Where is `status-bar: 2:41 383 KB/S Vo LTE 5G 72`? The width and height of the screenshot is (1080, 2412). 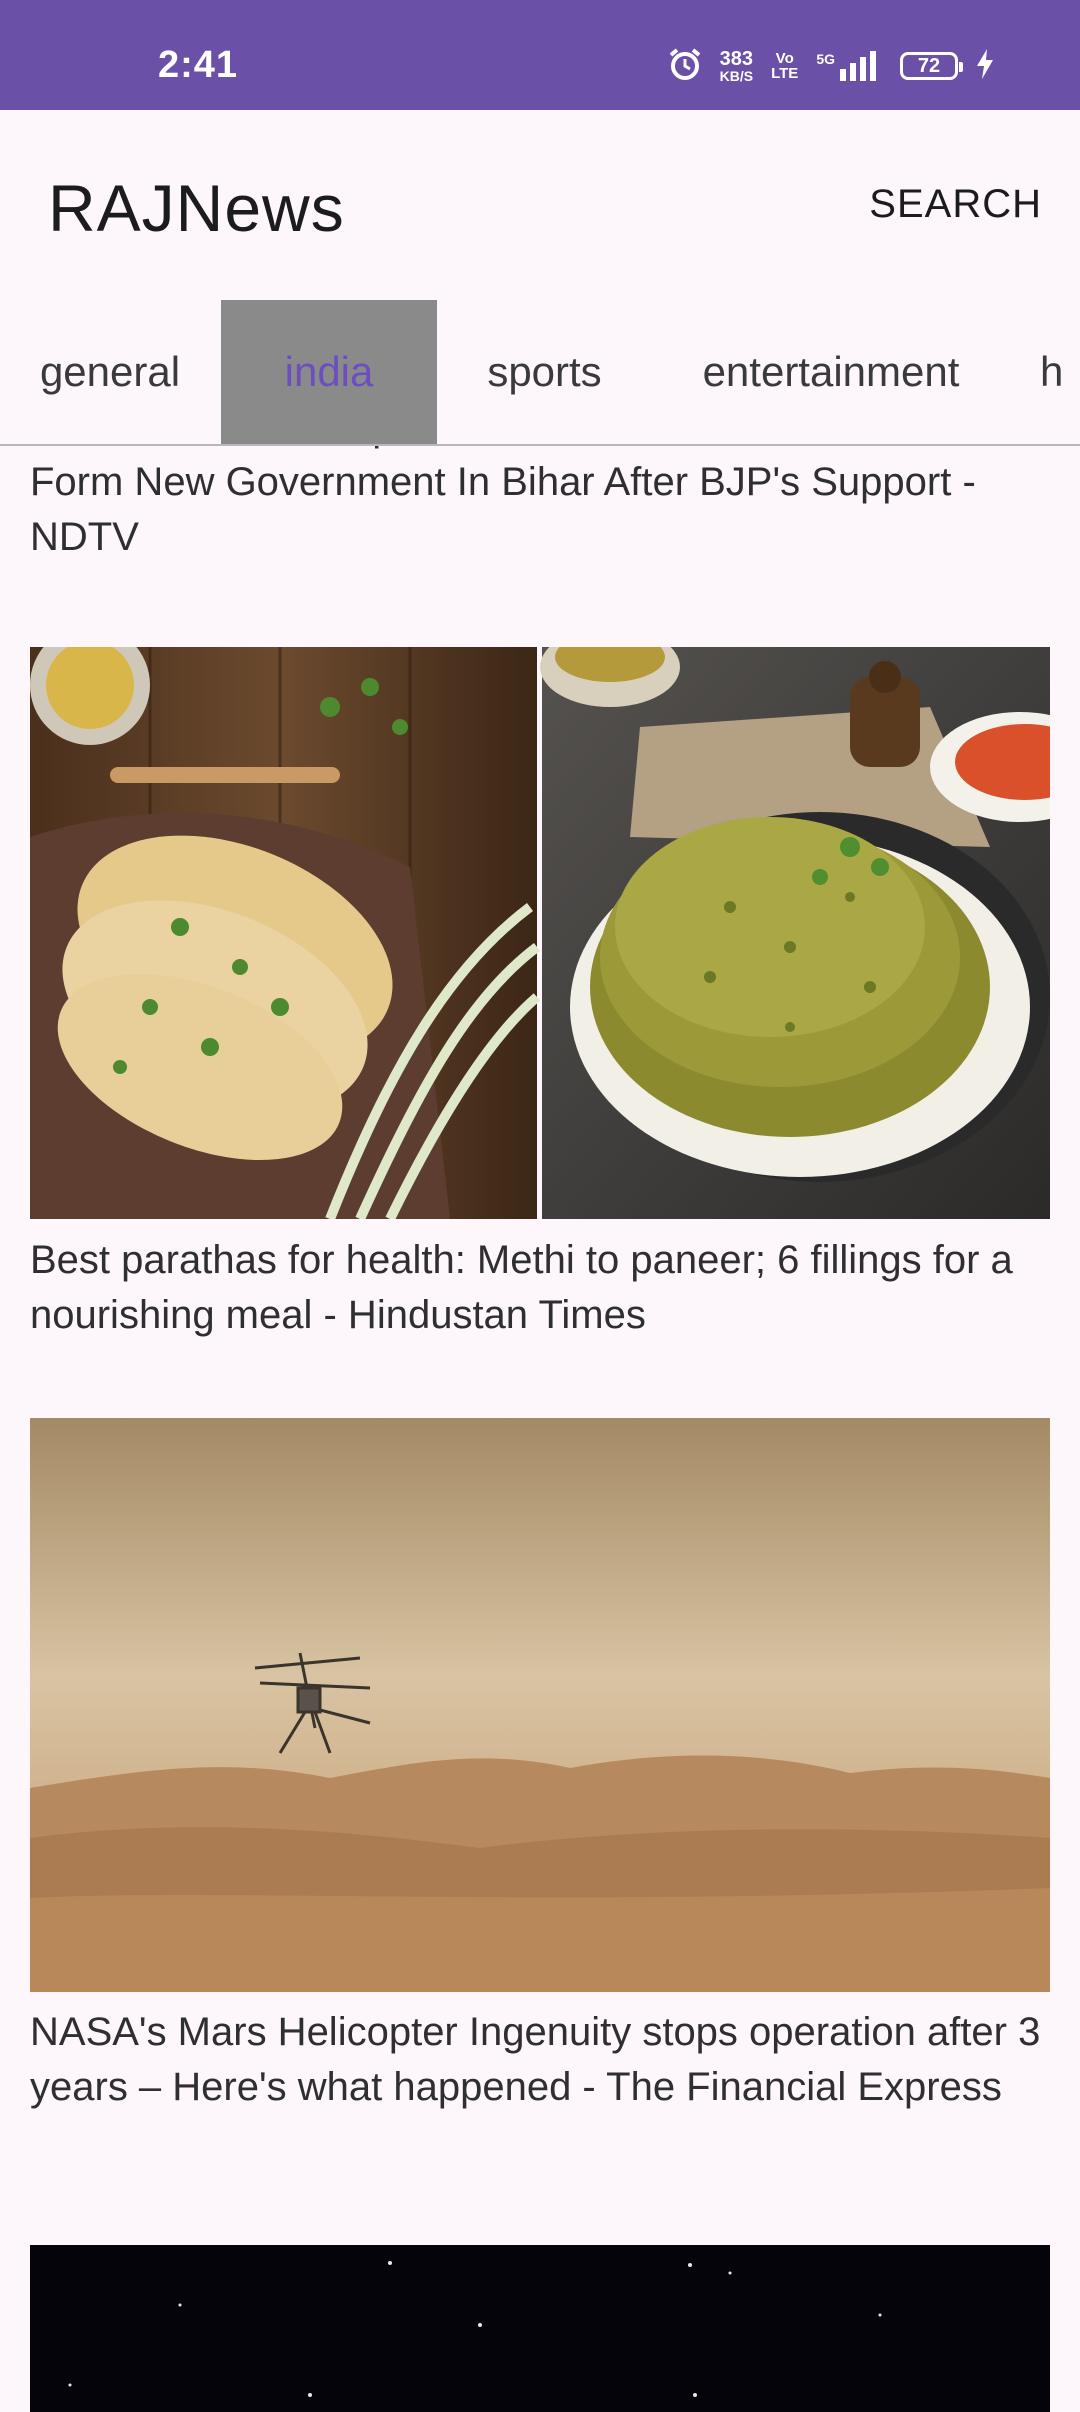
status-bar: 2:41 383 KB/S Vo LTE 5G 72 is located at coordinates (540, 55).